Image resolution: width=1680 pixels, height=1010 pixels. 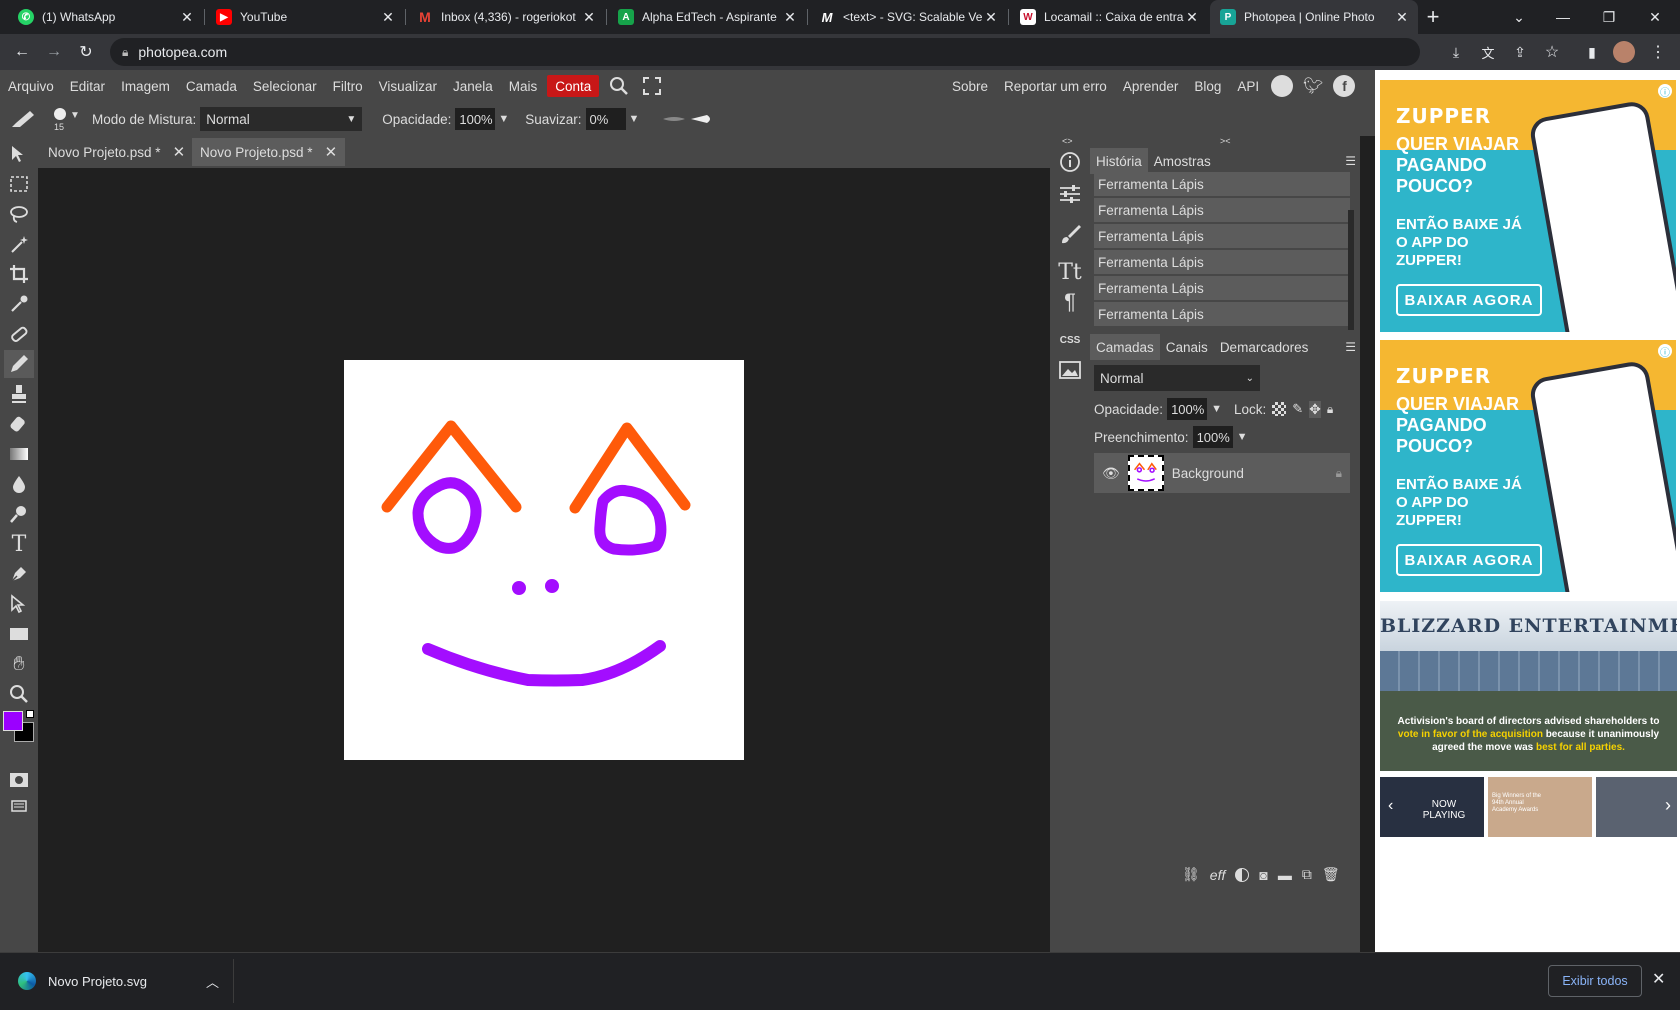 What do you see at coordinates (19, 424) in the screenshot?
I see `eraser-tool-icon` at bounding box center [19, 424].